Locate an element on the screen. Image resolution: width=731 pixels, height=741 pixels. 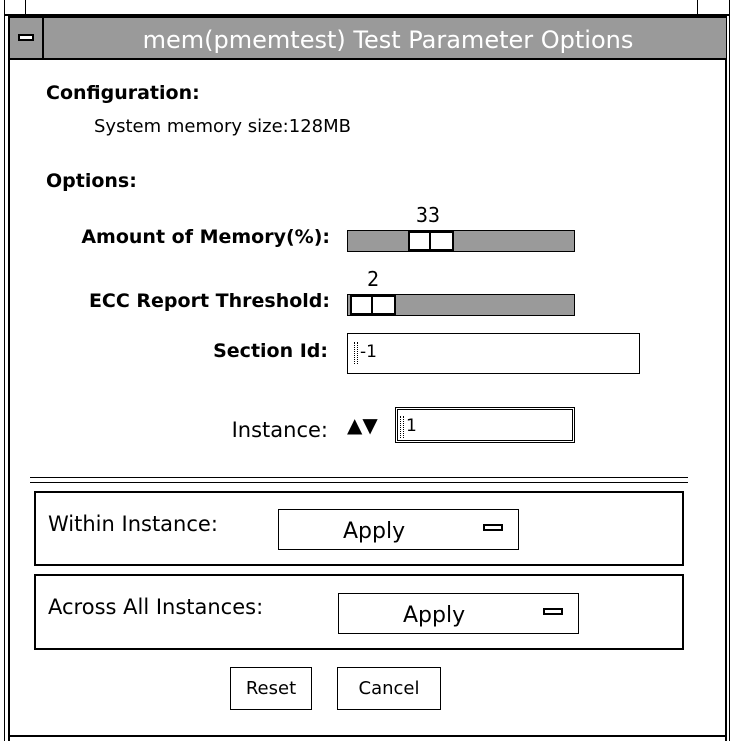
within-instance-group: Within Instance: Apply is located at coordinates (359, 528).